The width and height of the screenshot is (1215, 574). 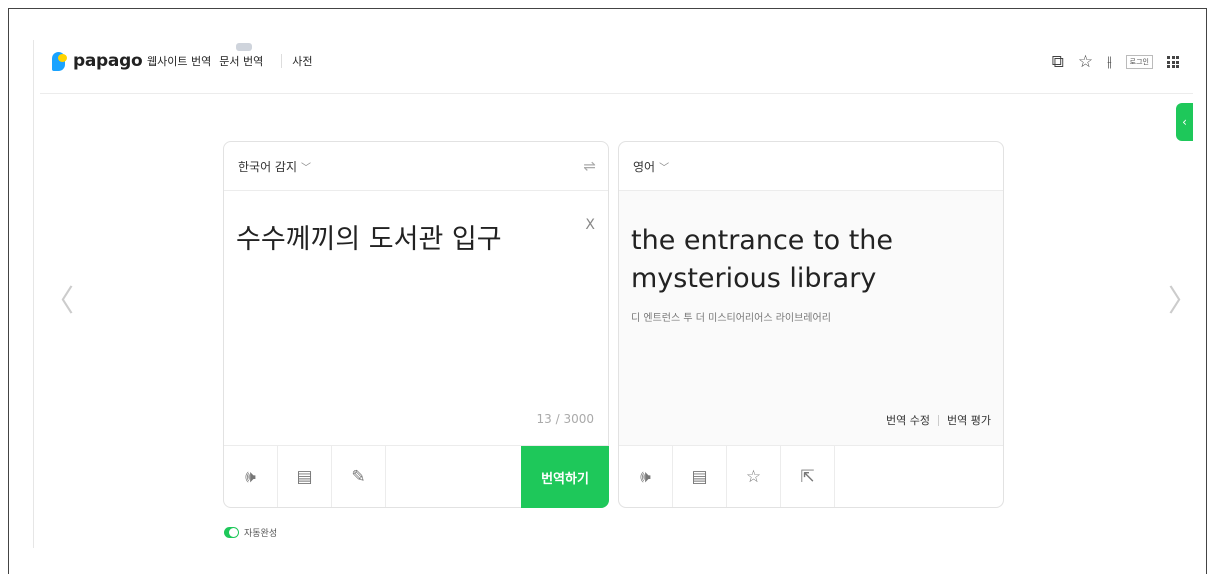 I want to click on nav-dictionary: 사전, so click(x=302, y=61).